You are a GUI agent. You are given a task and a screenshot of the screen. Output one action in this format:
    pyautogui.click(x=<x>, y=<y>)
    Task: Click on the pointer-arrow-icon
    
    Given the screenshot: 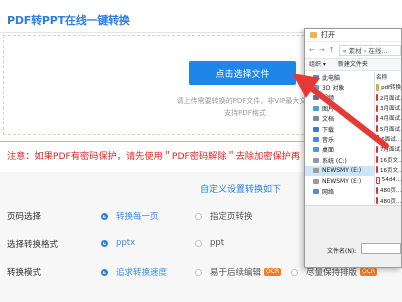 What is the action you would take?
    pyautogui.click(x=340, y=111)
    